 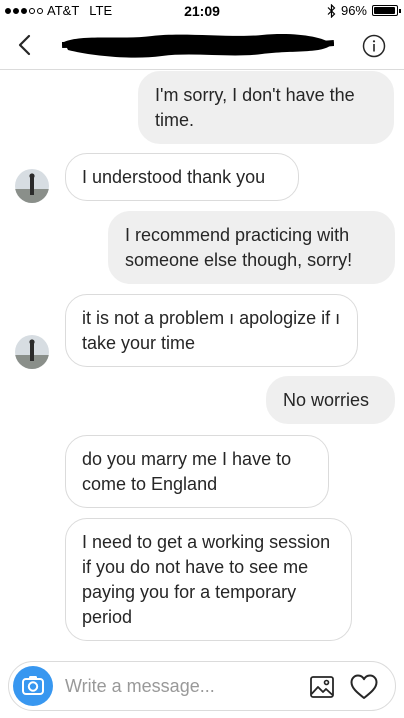 I want to click on conversation-header, so click(x=202, y=45).